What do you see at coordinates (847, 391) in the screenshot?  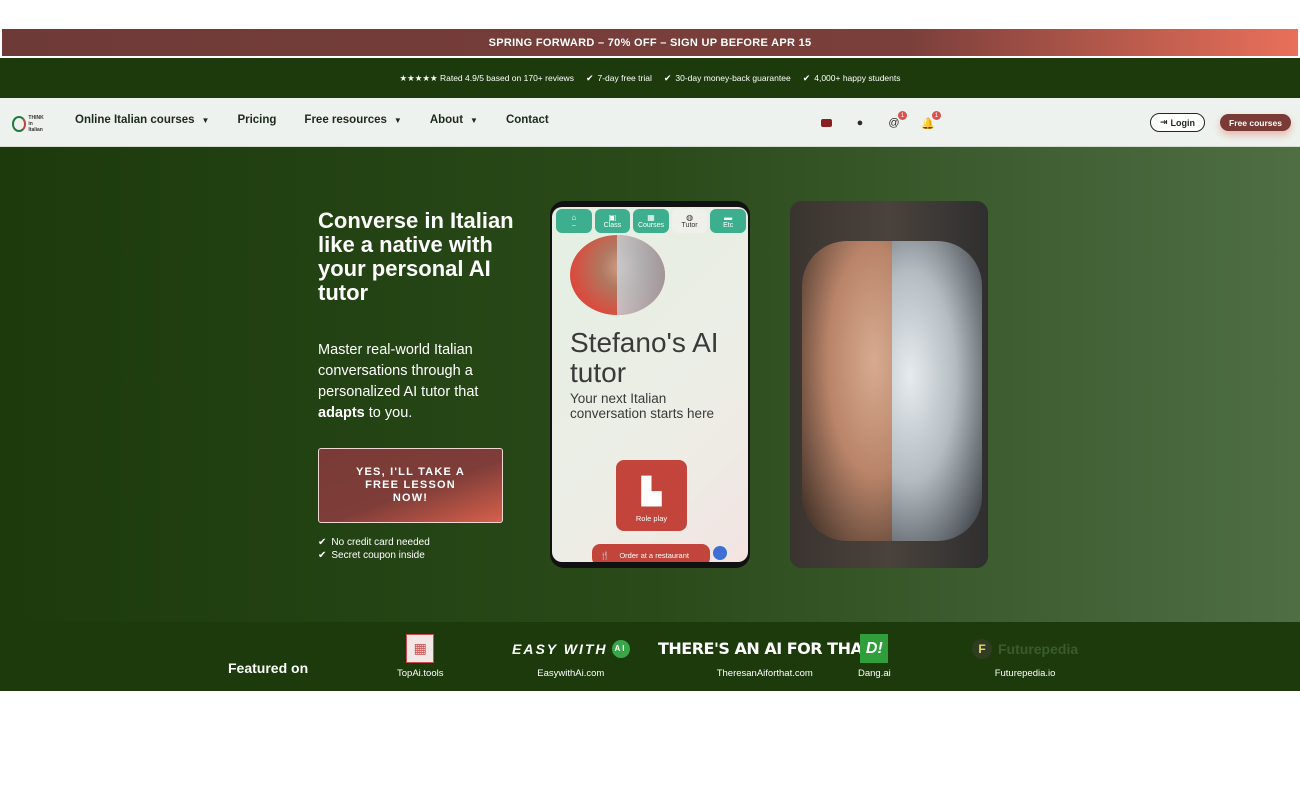 I see `human-face-half` at bounding box center [847, 391].